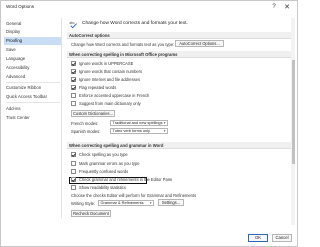 Image resolution: width=320 pixels, height=247 pixels. Describe the element at coordinates (32, 41) in the screenshot. I see `sidebar-item-proofing: Proofing` at that location.